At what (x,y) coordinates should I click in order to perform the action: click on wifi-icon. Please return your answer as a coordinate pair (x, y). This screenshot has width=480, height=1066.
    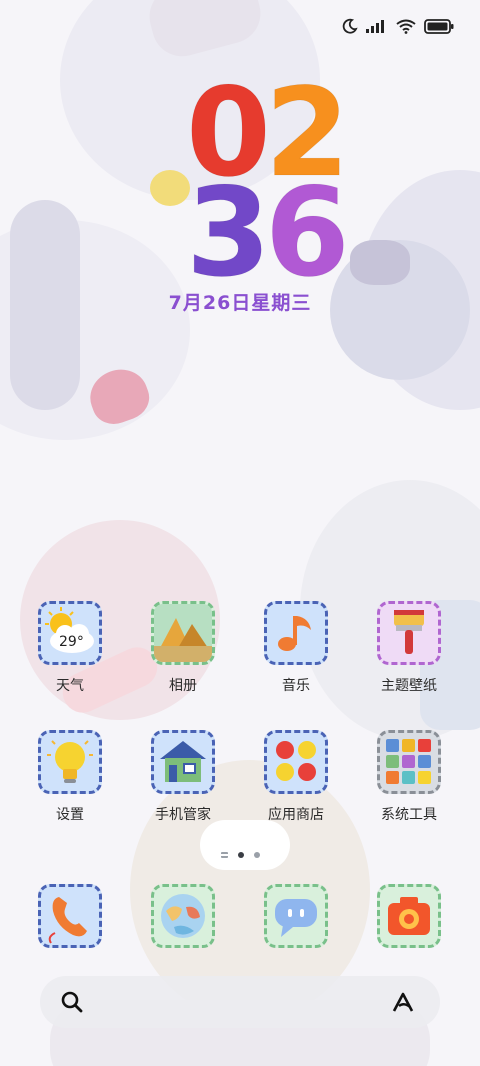
    Looking at the image, I should click on (406, 26).